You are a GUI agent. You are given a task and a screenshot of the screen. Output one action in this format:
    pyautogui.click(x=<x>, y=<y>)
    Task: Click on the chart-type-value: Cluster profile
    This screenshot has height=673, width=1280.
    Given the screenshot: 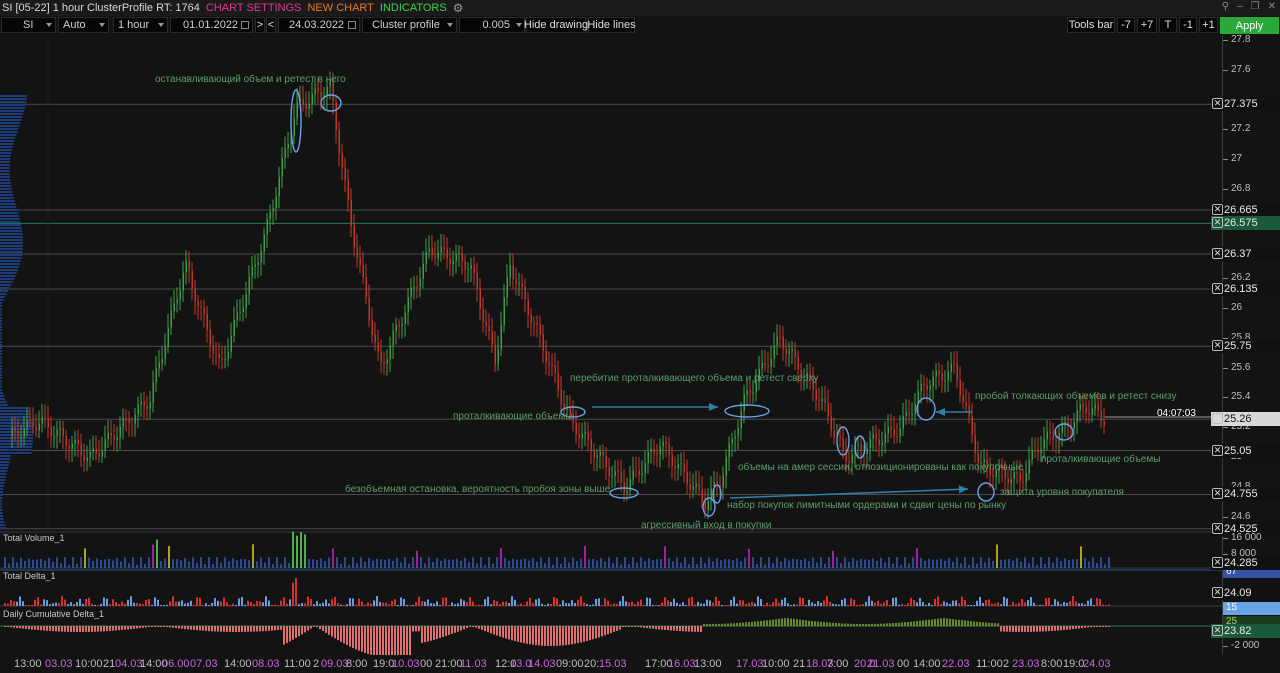 What is the action you would take?
    pyautogui.click(x=406, y=25)
    